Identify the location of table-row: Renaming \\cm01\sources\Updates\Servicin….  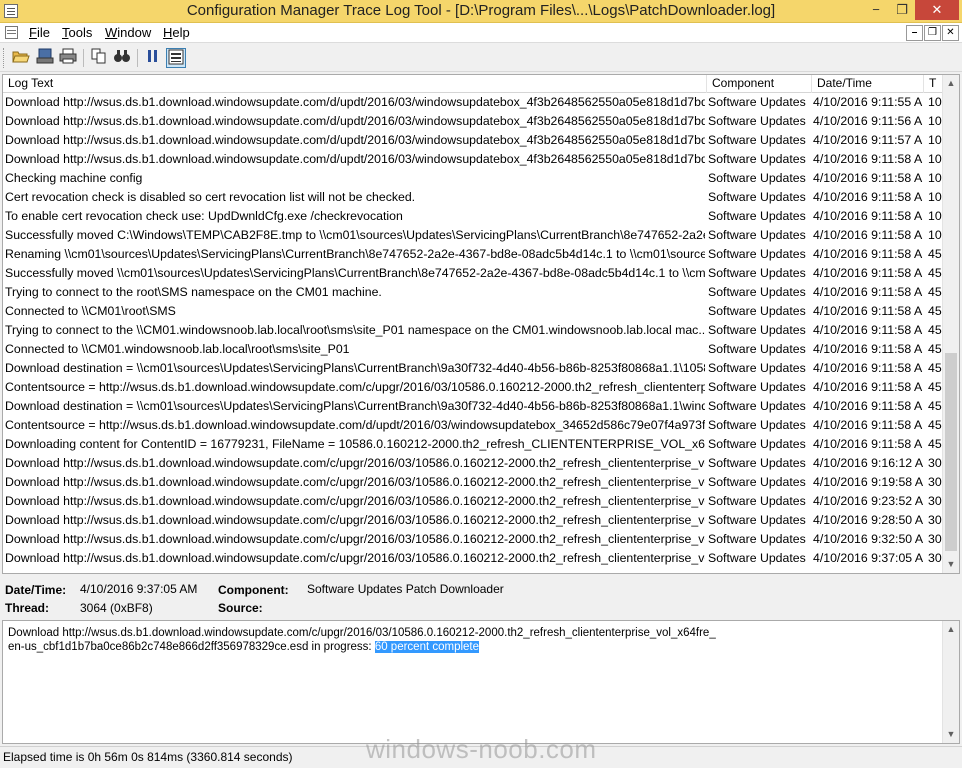
(473, 254).